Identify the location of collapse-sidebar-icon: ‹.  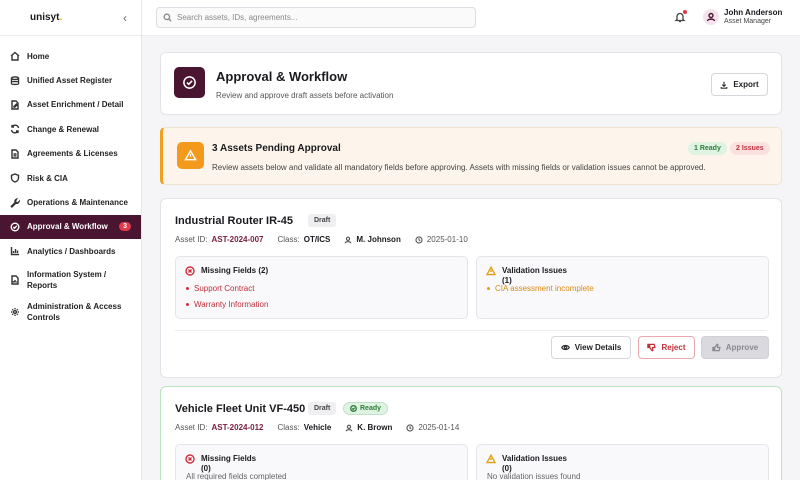
(125, 18).